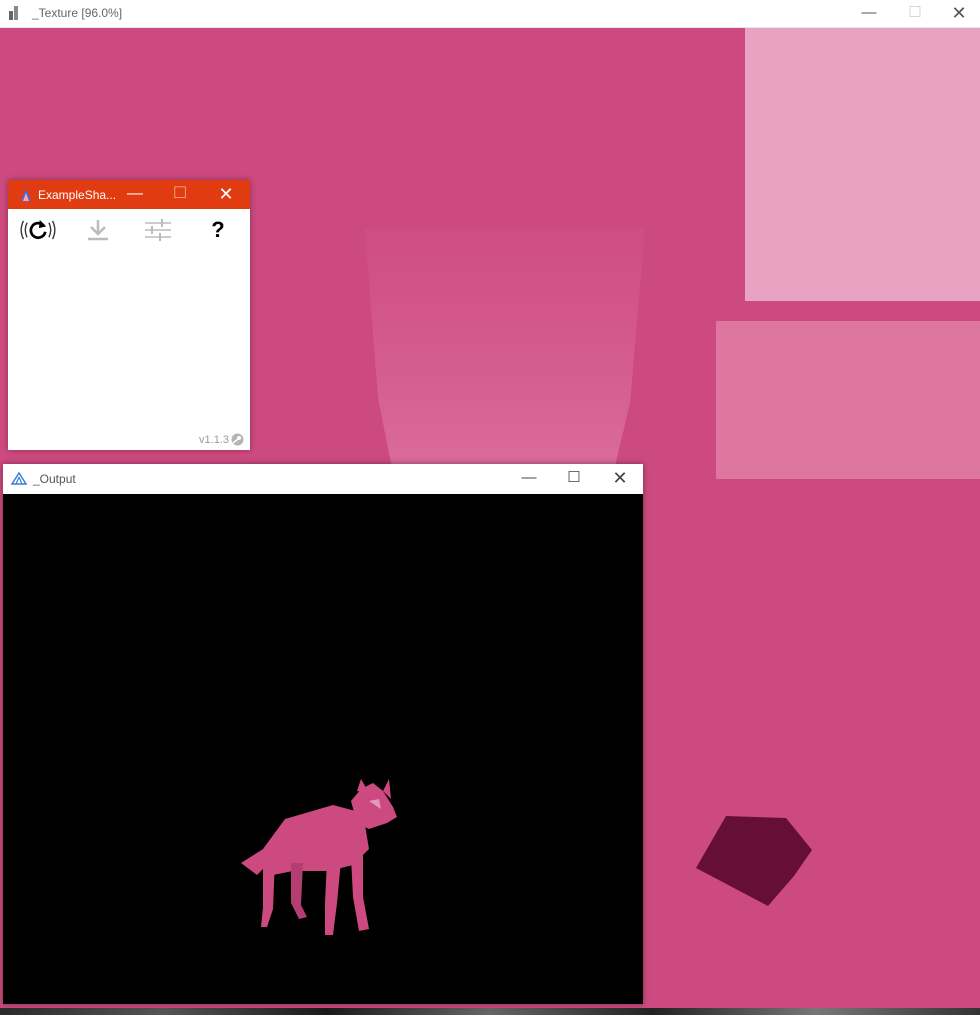 The height and width of the screenshot is (1015, 980). Describe the element at coordinates (19, 478) in the screenshot. I see `output-app-icon` at that location.